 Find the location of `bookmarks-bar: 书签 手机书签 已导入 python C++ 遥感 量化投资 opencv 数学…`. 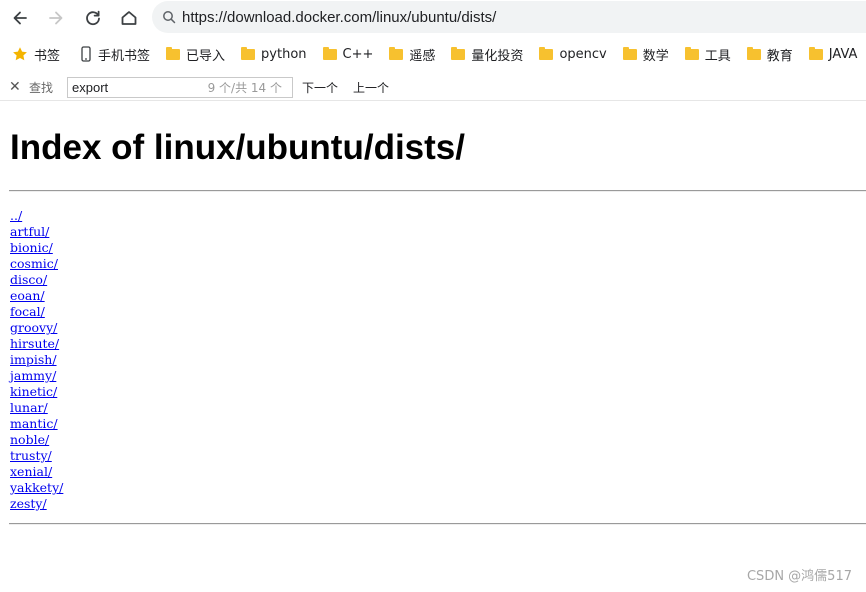

bookmarks-bar: 书签 手机书签 已导入 python C++ 遥感 量化投资 opencv 数学… is located at coordinates (433, 54).